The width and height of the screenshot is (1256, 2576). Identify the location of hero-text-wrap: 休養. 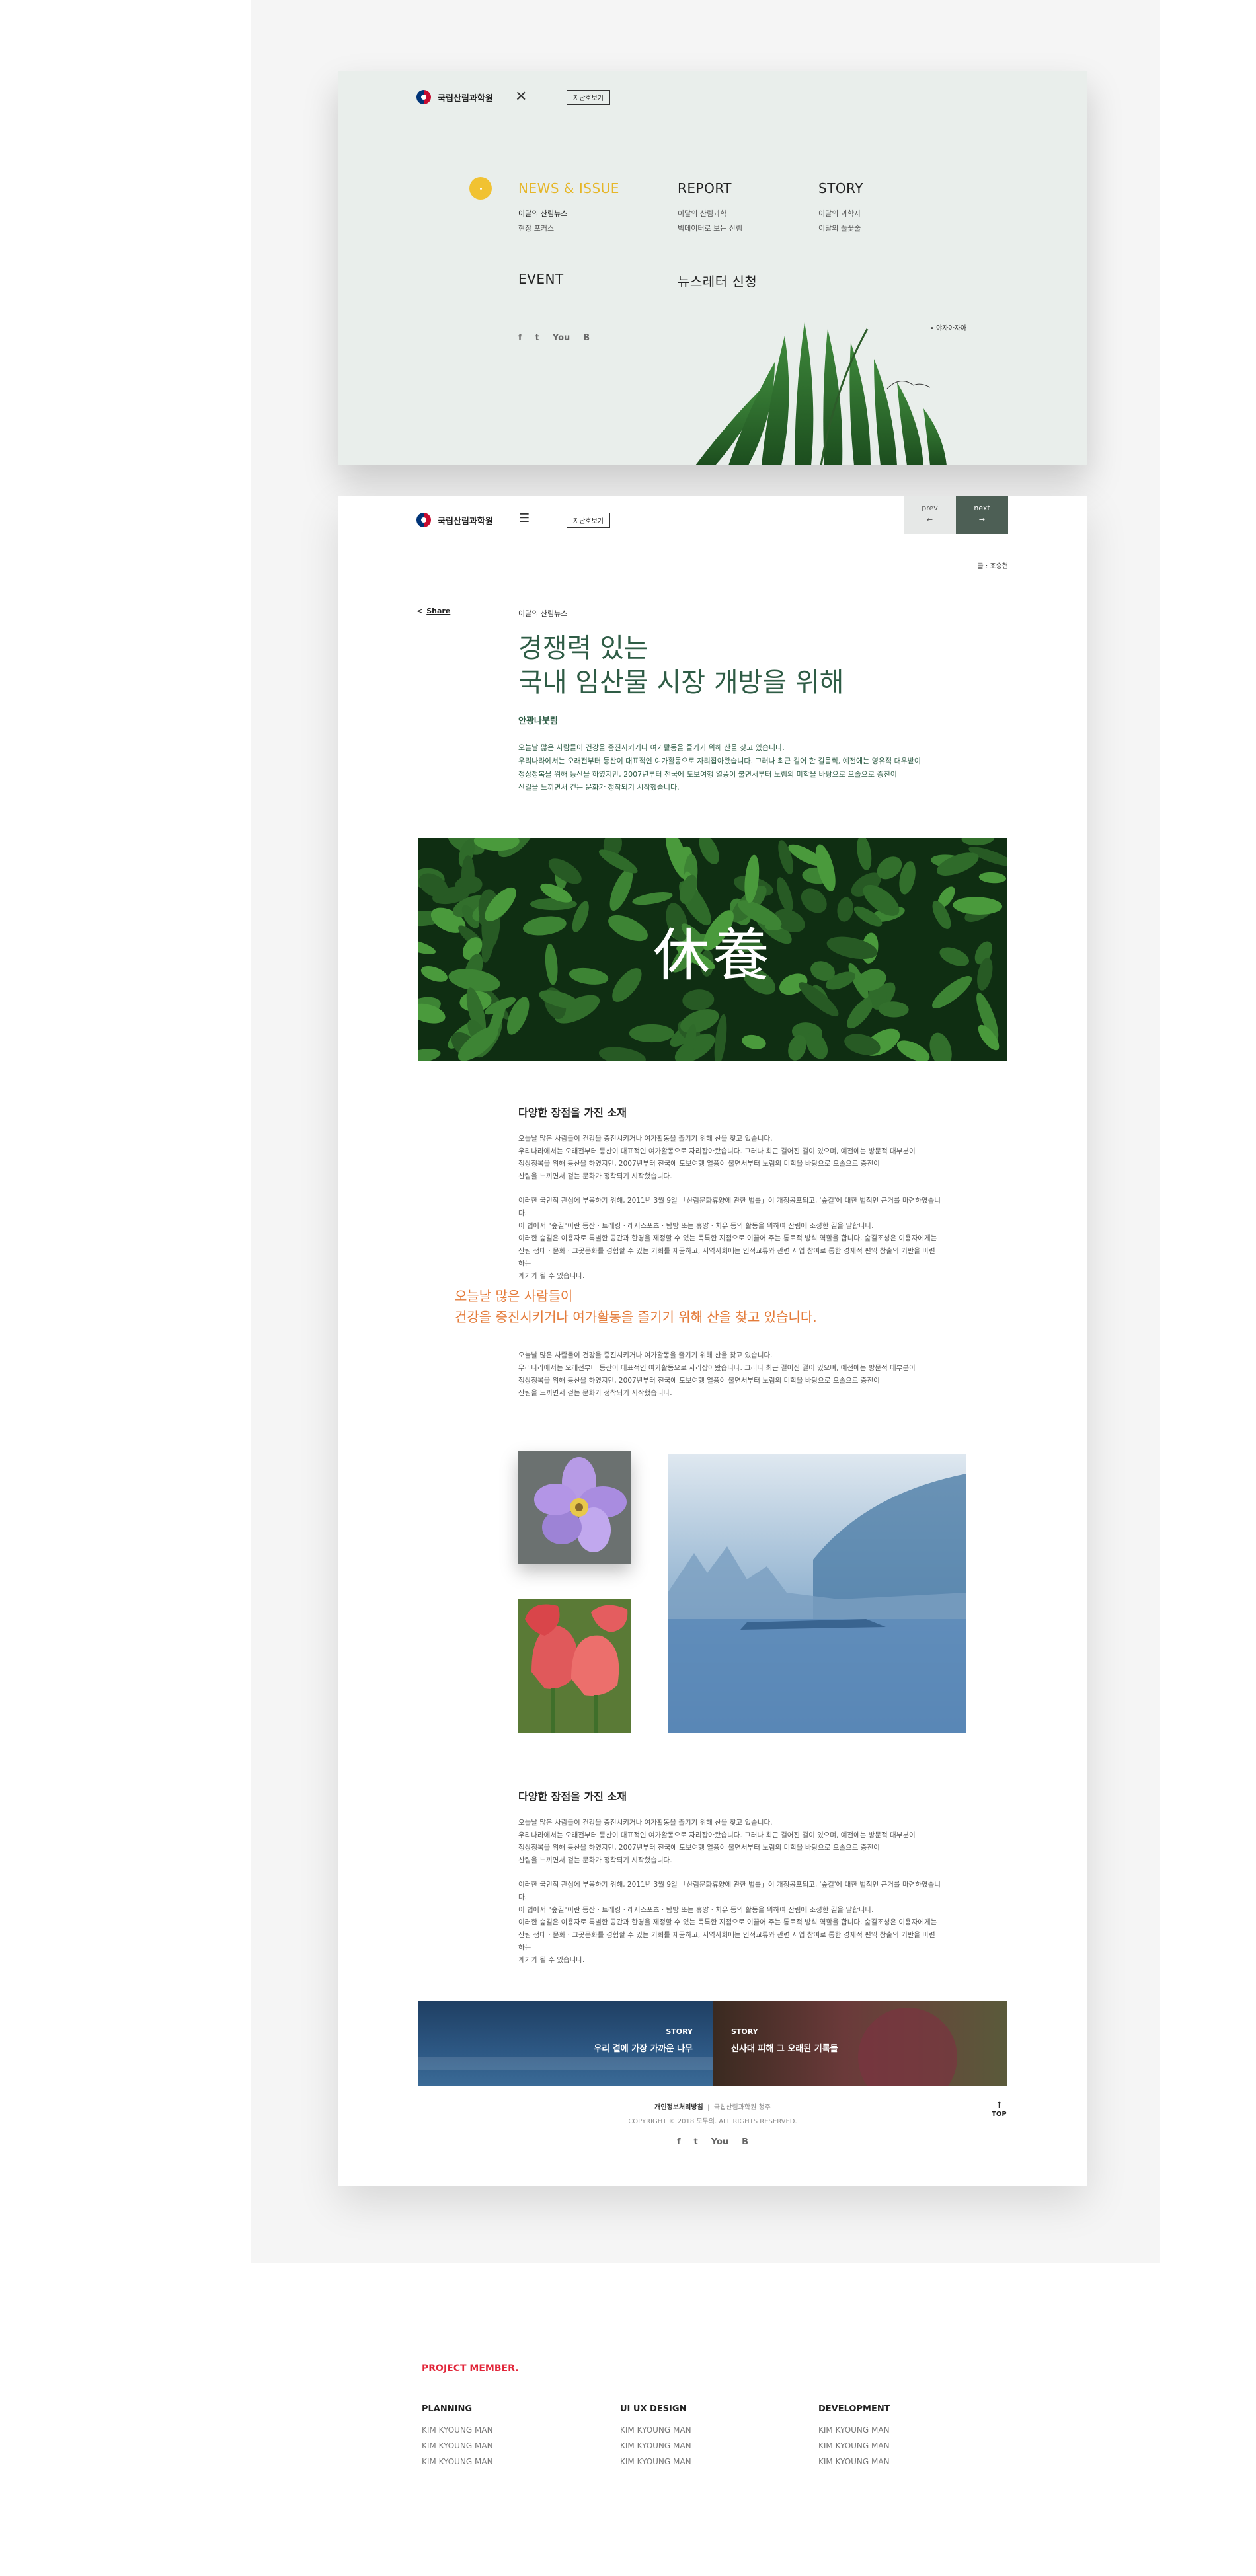
(712, 950).